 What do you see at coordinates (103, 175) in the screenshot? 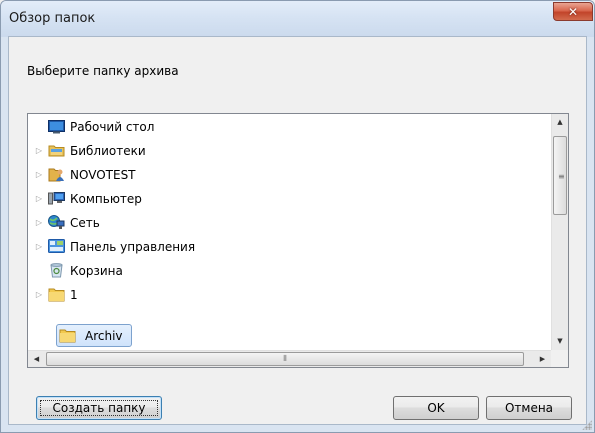
I see `tree-item-label: NOVOTEST` at bounding box center [103, 175].